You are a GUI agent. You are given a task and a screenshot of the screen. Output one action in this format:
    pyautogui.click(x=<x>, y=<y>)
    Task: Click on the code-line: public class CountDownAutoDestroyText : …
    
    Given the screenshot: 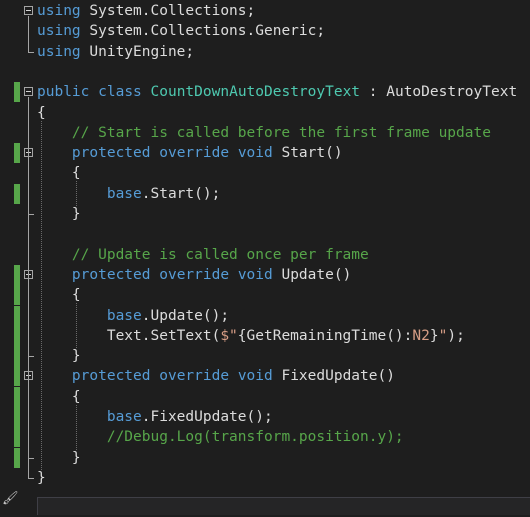 What is the action you would take?
    pyautogui.click(x=265, y=92)
    